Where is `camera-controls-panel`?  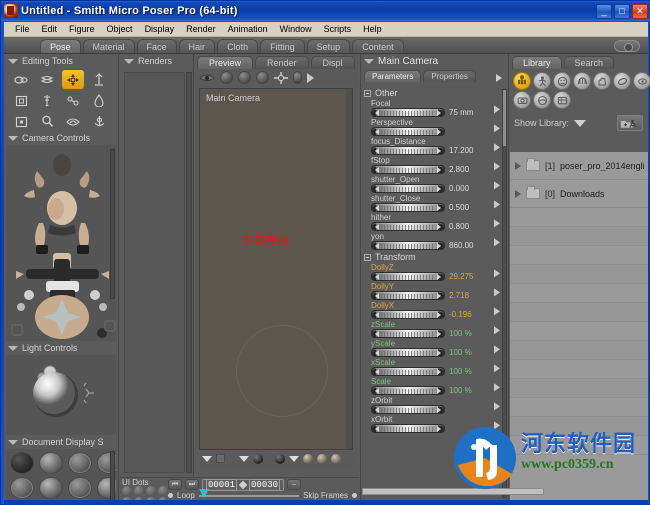 camera-controls-panel is located at coordinates (61, 243).